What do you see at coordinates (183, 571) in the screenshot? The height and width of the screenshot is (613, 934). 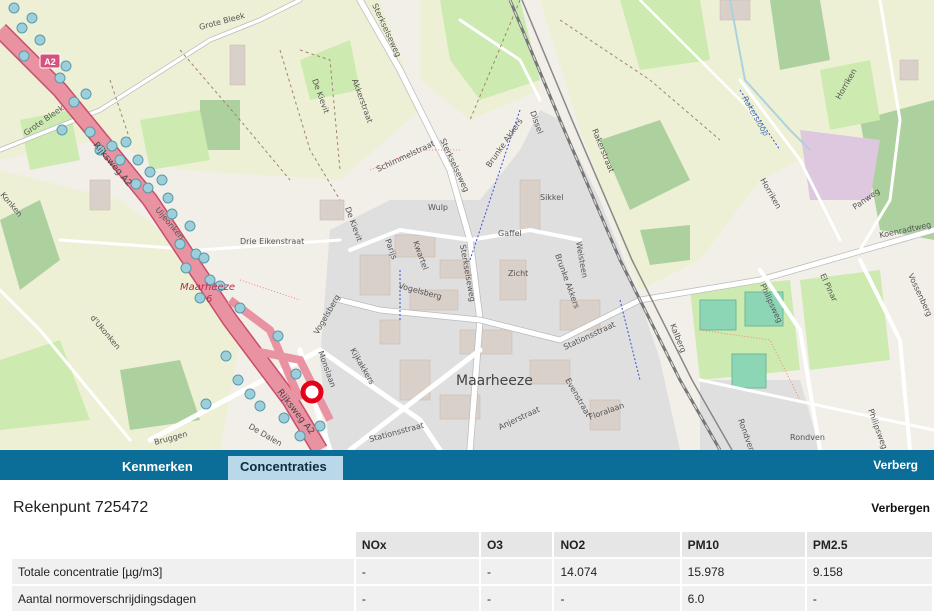 I see `row-label: Totale concentratie [µg/m3]` at bounding box center [183, 571].